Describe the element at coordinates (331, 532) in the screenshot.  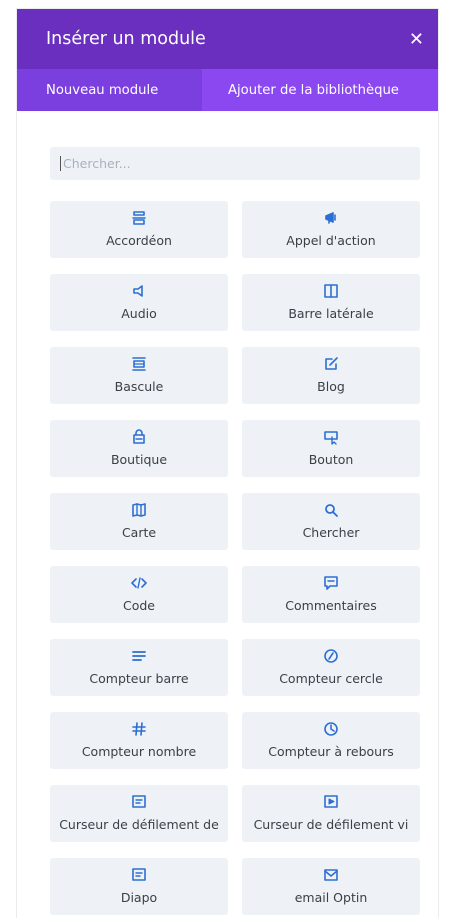
I see `module-label: Chercher` at that location.